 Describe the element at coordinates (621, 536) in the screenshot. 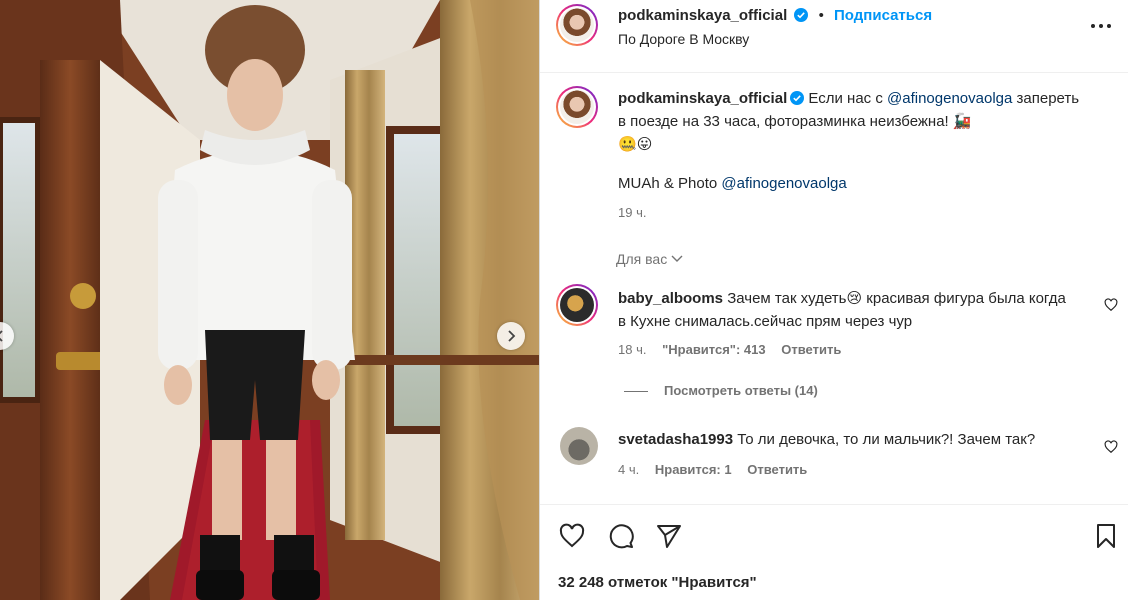

I see `comment-icon` at that location.